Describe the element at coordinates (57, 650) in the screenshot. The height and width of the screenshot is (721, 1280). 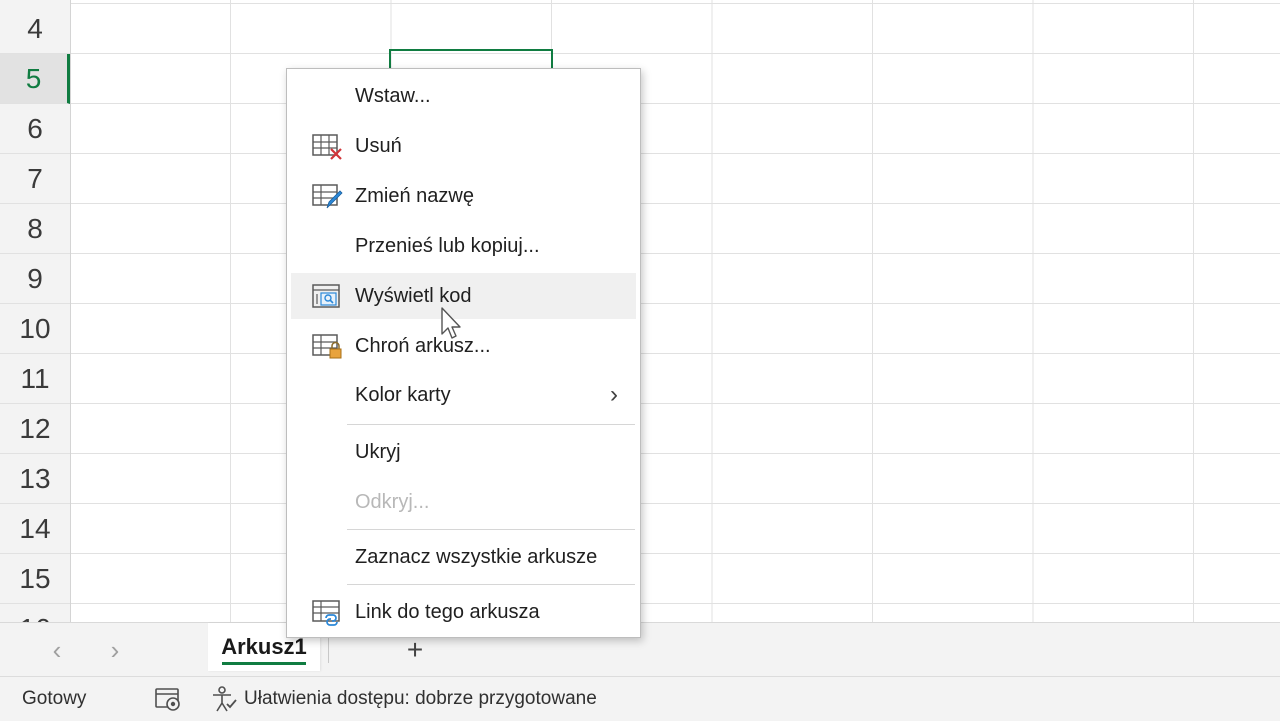
I see `previous-sheet-button: ‹` at that location.